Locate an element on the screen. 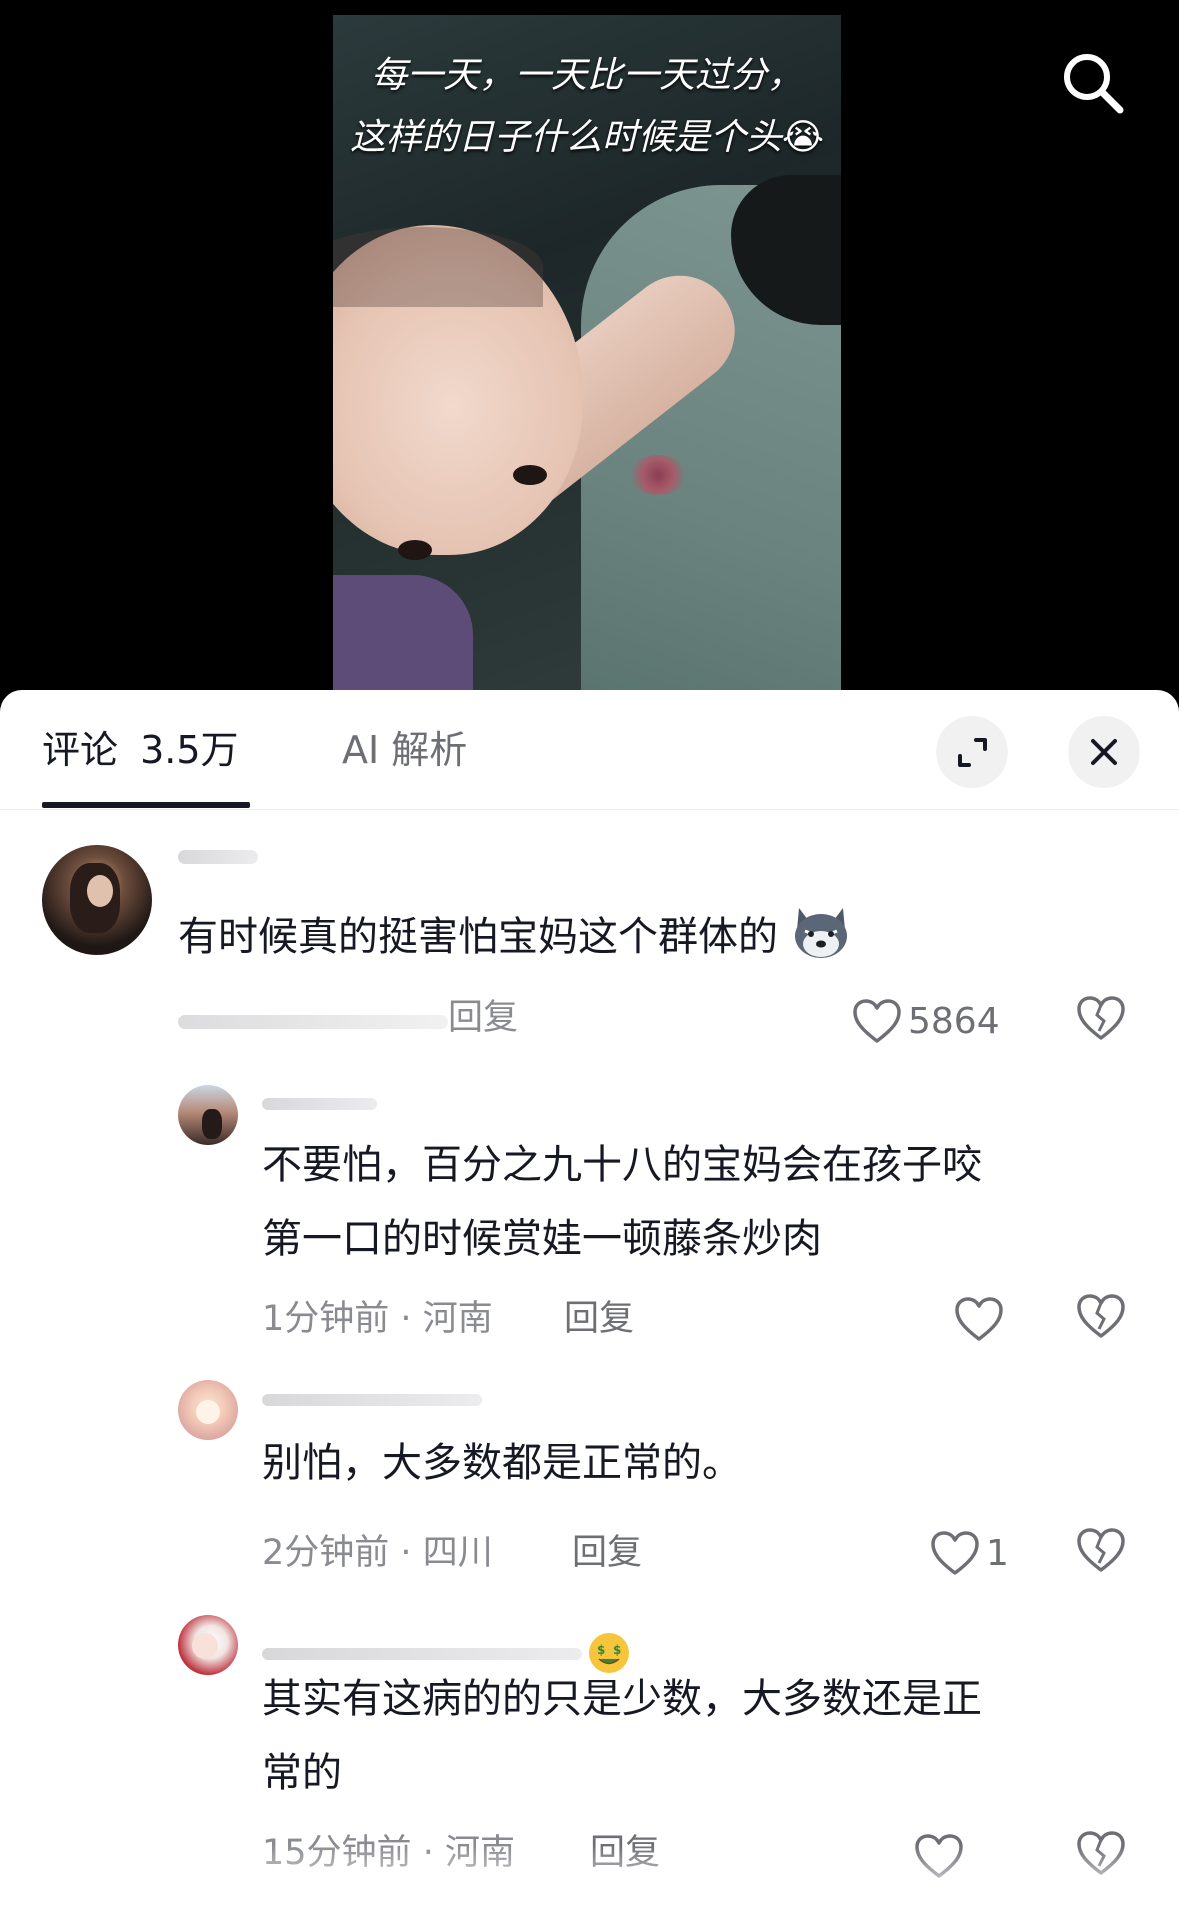 The image size is (1179, 1905). comment-meta: 1分钟前 · 河南 is located at coordinates (377, 1319).